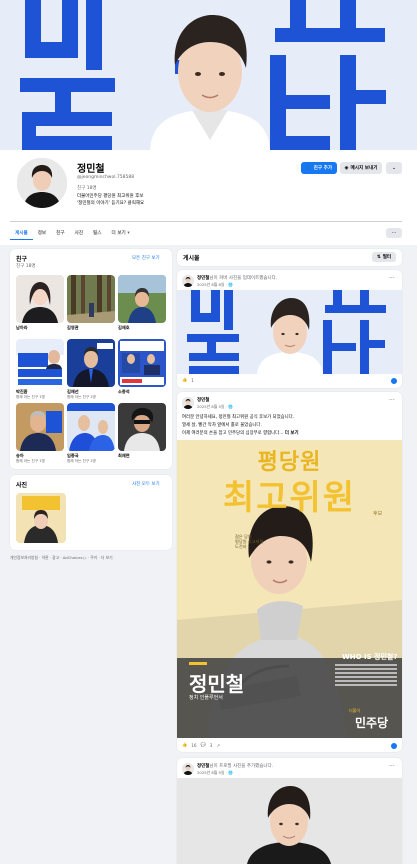 The width and height of the screenshot is (417, 864). What do you see at coordinates (387, 257) in the screenshot?
I see `filter-label: 필터` at bounding box center [387, 257].